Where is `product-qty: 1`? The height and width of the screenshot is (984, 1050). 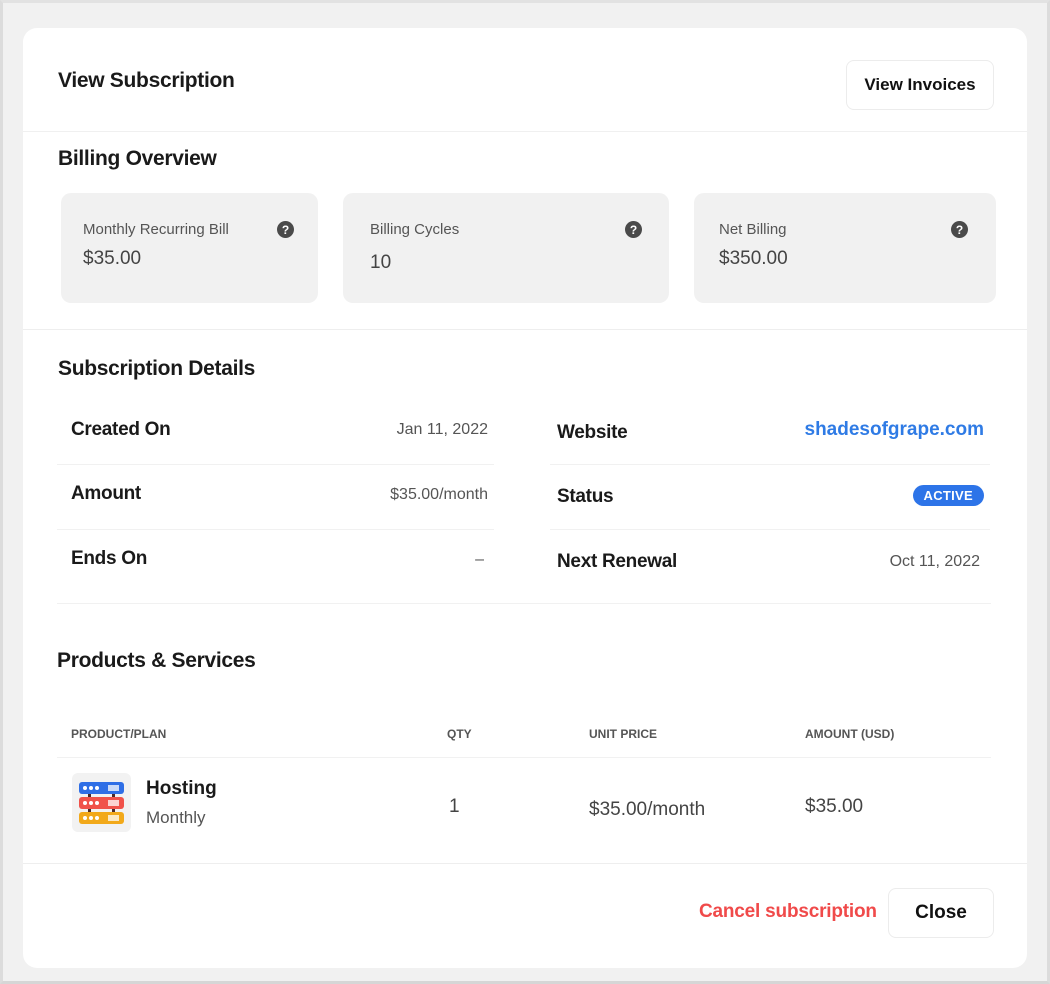 product-qty: 1 is located at coordinates (454, 806).